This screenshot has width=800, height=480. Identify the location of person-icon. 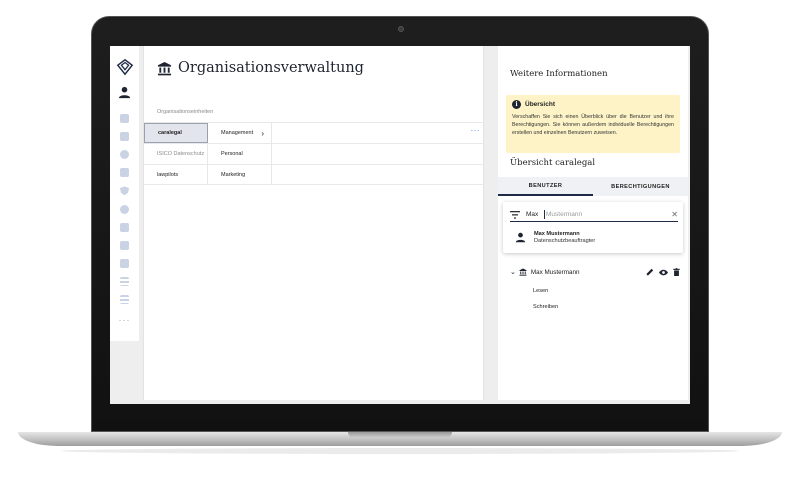
(520, 237).